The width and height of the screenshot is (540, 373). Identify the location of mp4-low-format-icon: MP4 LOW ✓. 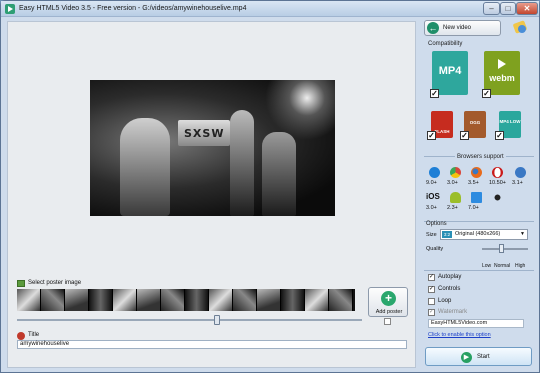
(508, 125).